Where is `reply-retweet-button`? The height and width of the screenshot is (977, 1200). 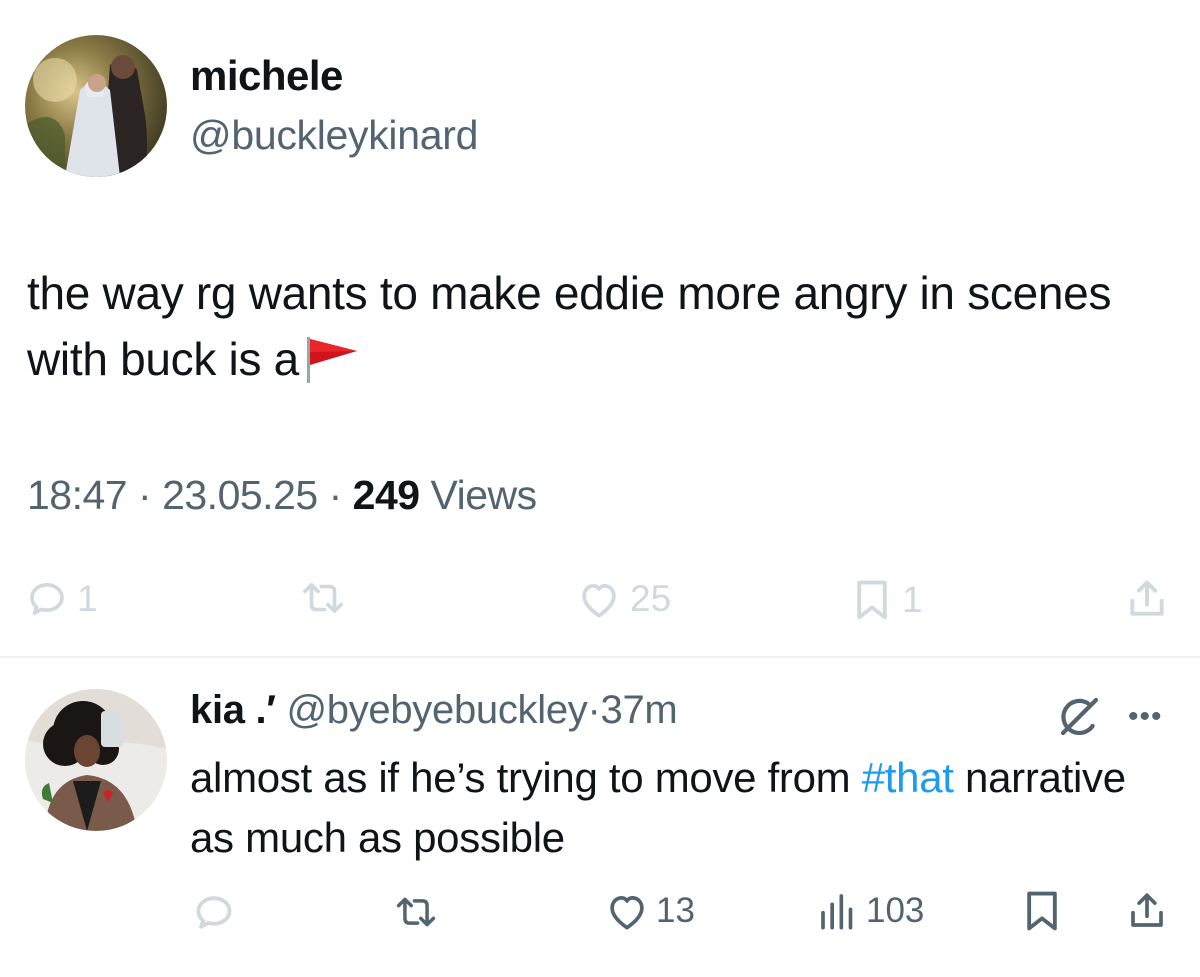
reply-retweet-button is located at coordinates (416, 912).